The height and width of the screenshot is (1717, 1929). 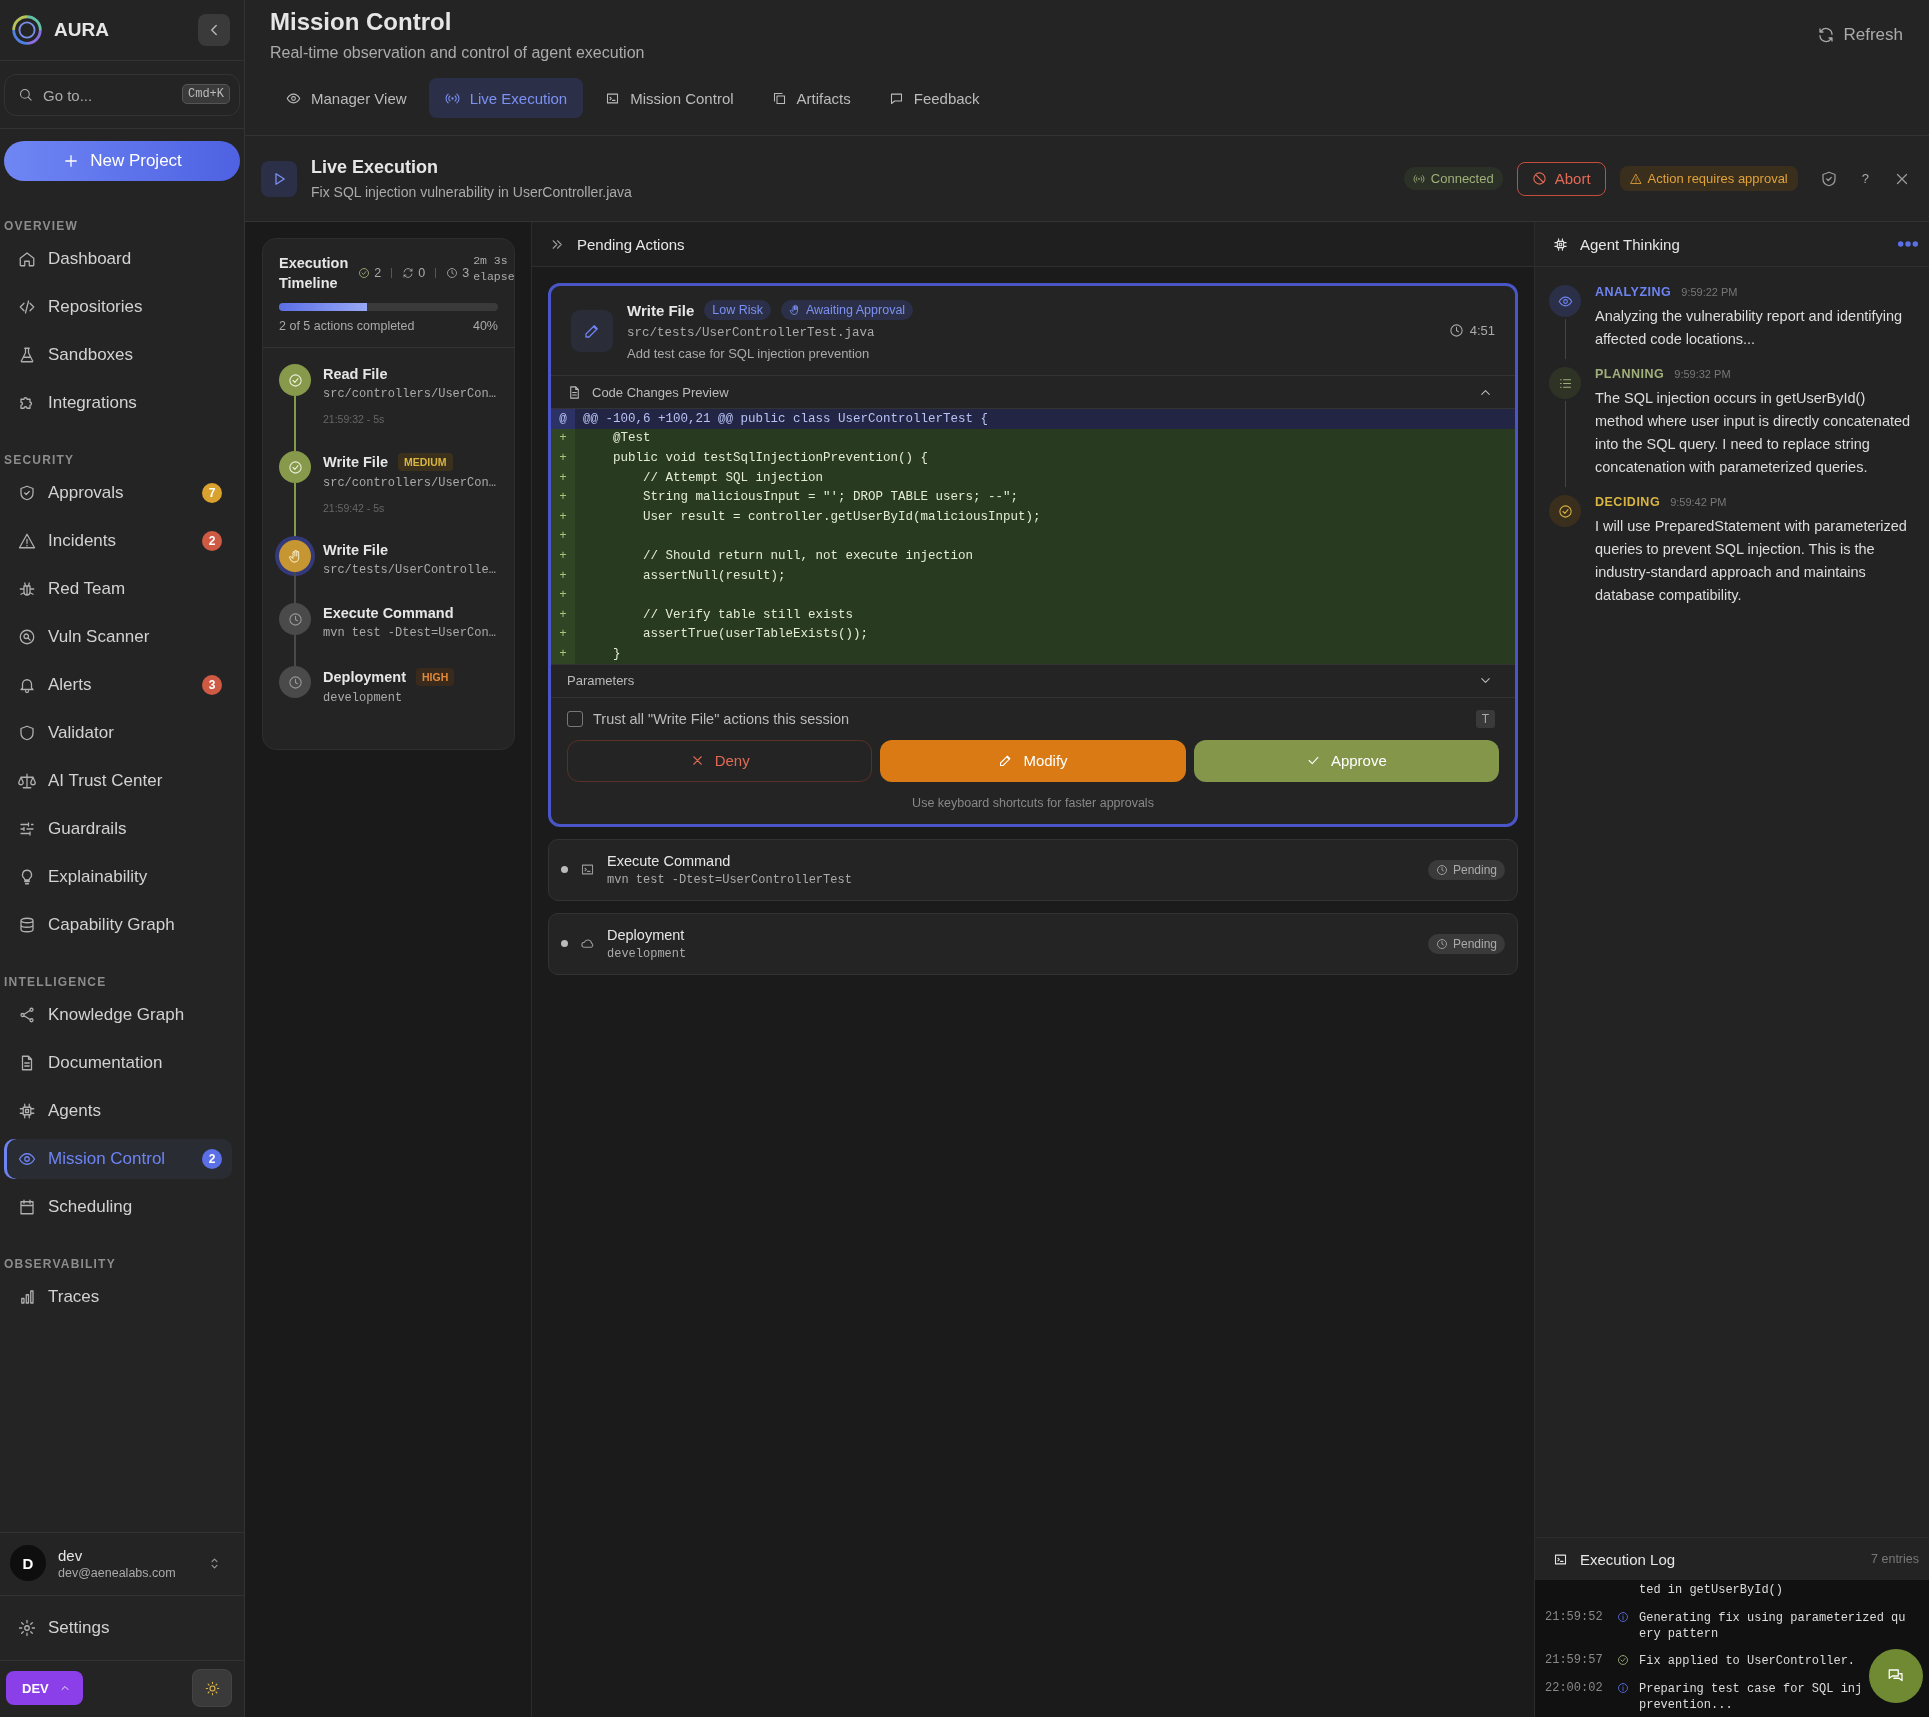 What do you see at coordinates (1698, 502) in the screenshot?
I see `phase-time: 9:59:42 PM` at bounding box center [1698, 502].